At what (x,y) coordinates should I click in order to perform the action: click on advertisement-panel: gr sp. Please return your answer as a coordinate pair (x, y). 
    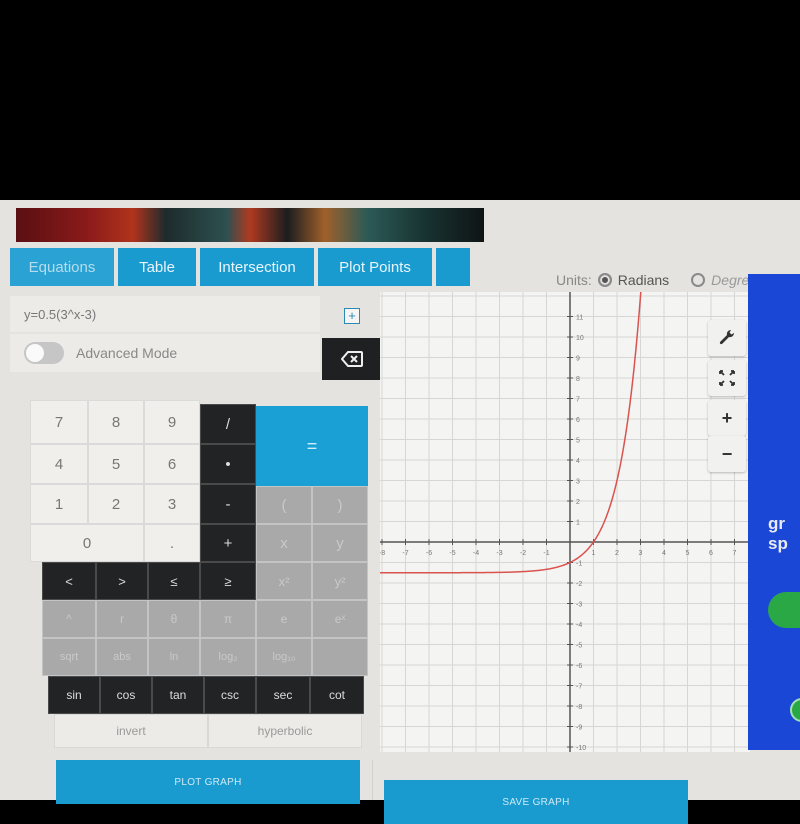
    Looking at the image, I should click on (774, 512).